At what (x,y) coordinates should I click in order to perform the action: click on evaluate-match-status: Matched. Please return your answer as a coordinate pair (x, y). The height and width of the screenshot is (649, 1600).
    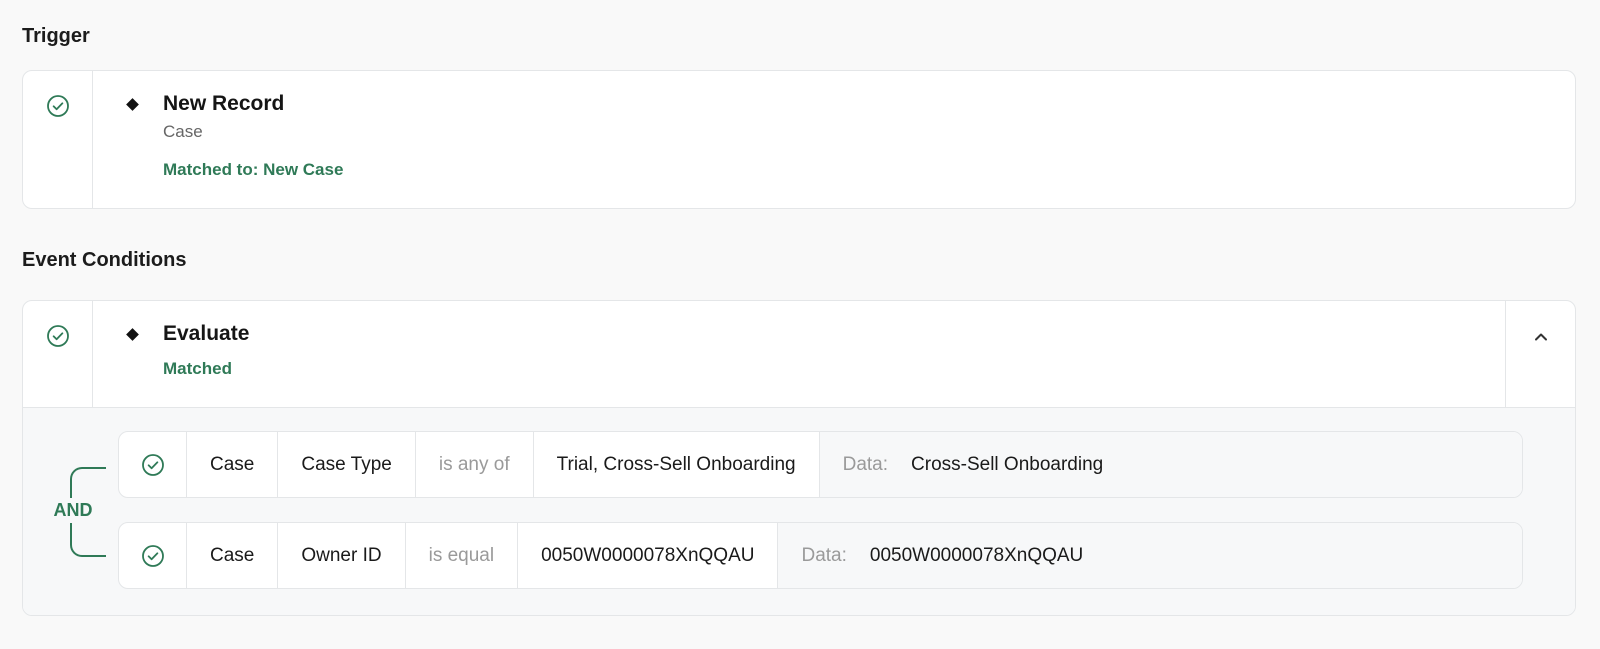
    Looking at the image, I should click on (197, 368).